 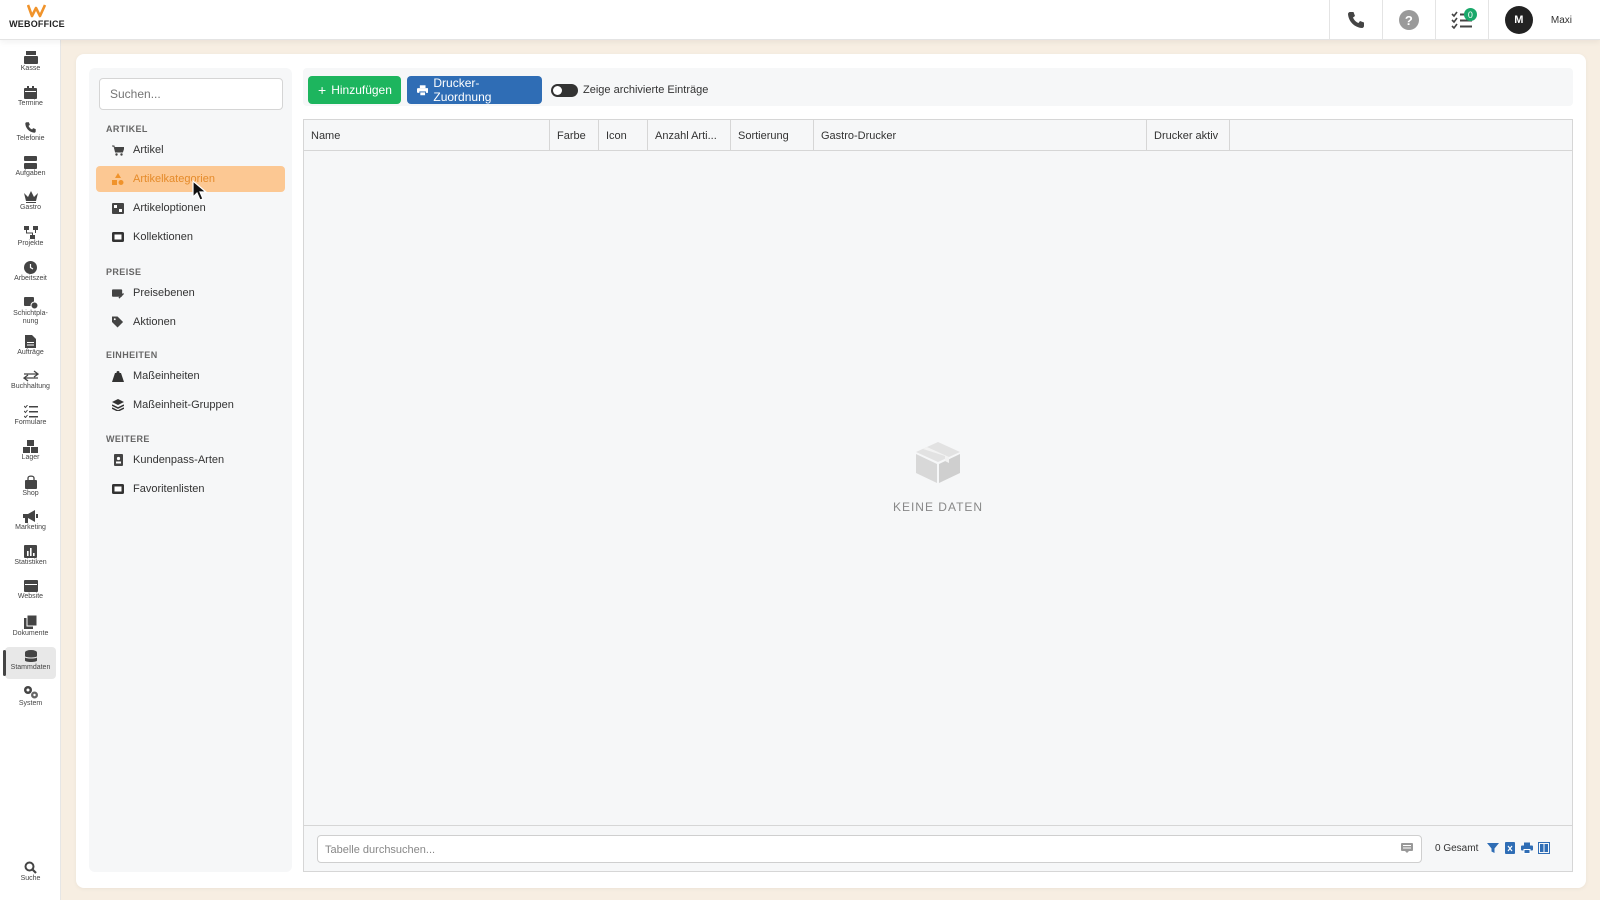 What do you see at coordinates (30, 267) in the screenshot?
I see `clock-icon` at bounding box center [30, 267].